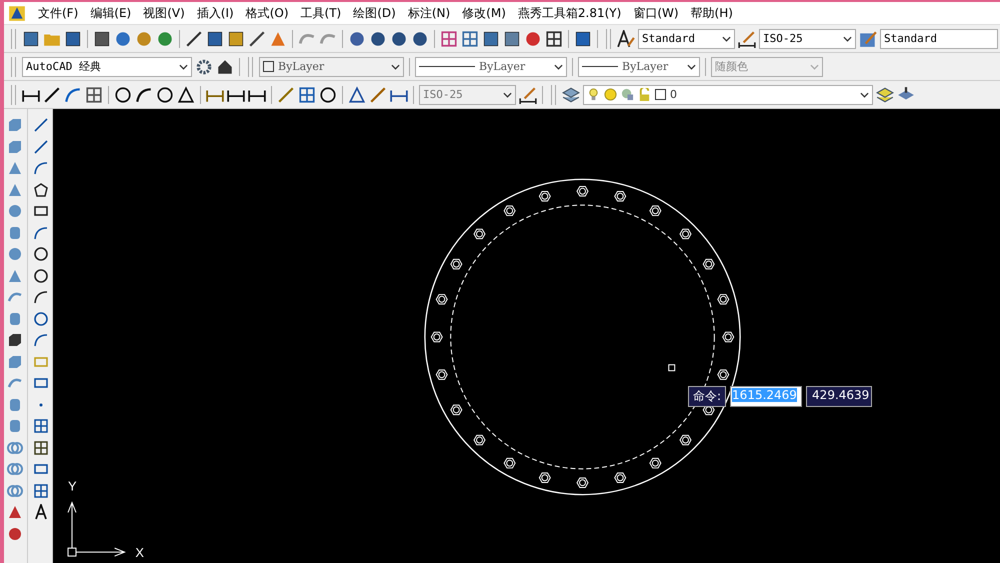 This screenshot has width=1000, height=563. What do you see at coordinates (15, 490) in the screenshot?
I see `intersect-rings-icon` at bounding box center [15, 490].